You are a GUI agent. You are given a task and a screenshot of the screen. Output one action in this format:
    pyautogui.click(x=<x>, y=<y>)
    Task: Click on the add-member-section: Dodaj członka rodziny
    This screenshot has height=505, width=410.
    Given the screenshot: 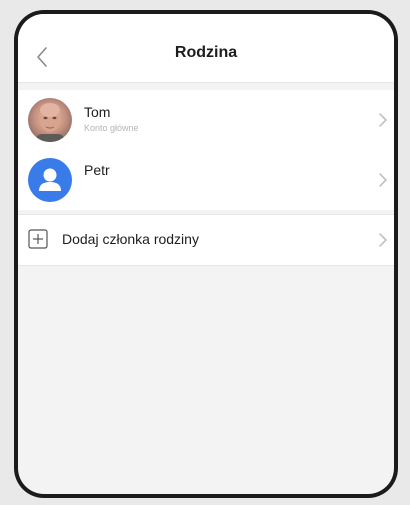 What is the action you would take?
    pyautogui.click(x=206, y=240)
    